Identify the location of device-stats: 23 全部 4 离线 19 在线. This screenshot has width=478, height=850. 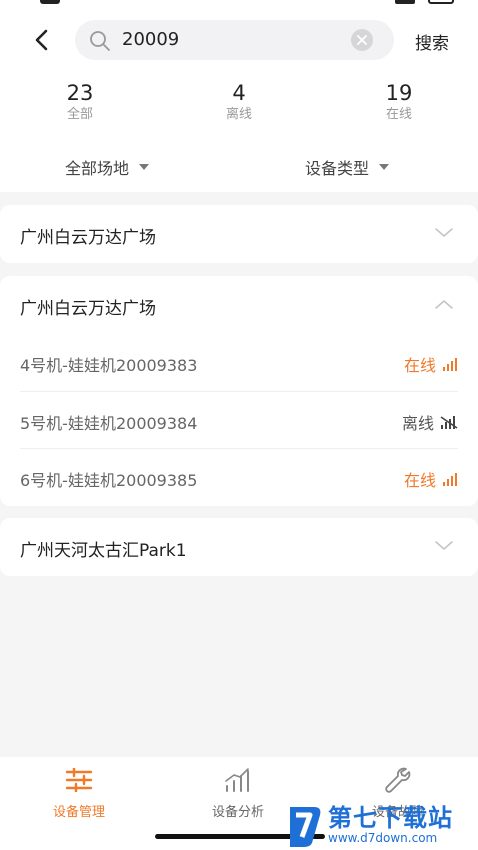
(239, 105).